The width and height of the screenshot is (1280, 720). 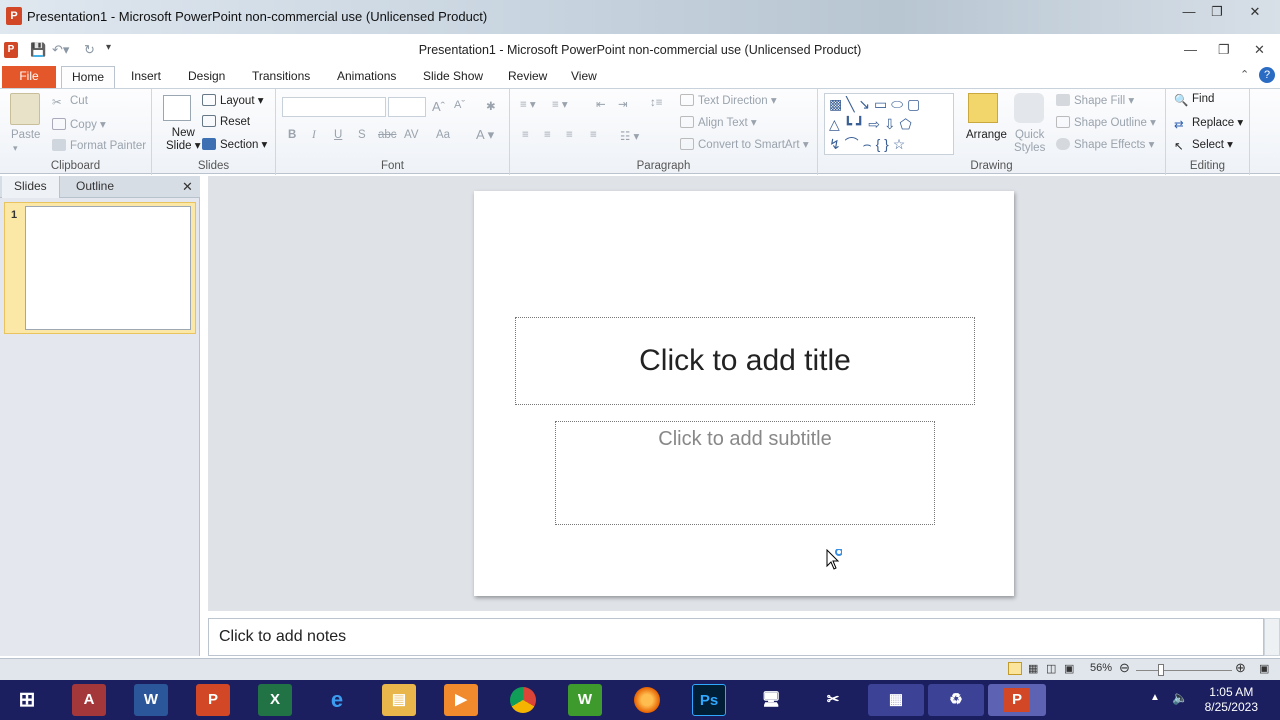 What do you see at coordinates (1029, 108) in the screenshot?
I see `quick-styles-icon` at bounding box center [1029, 108].